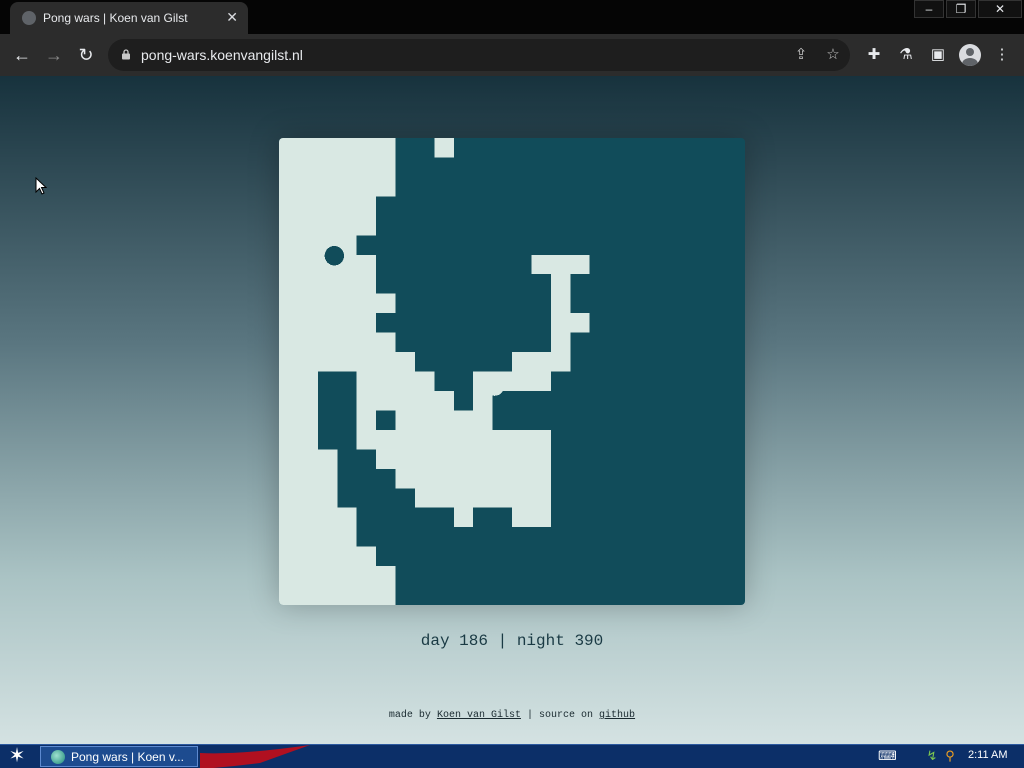 The height and width of the screenshot is (768, 1024). I want to click on window-controls: – ❐ ✕, so click(967, 9).